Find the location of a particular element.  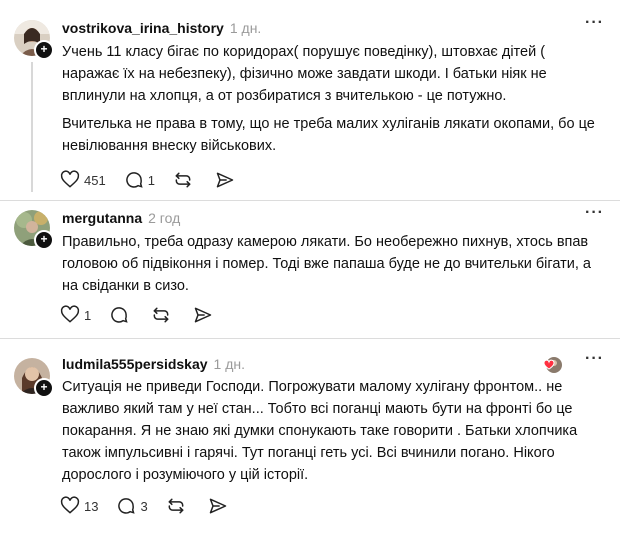

comment-header: ludmila555persidskay 1 дн. is located at coordinates (153, 364).